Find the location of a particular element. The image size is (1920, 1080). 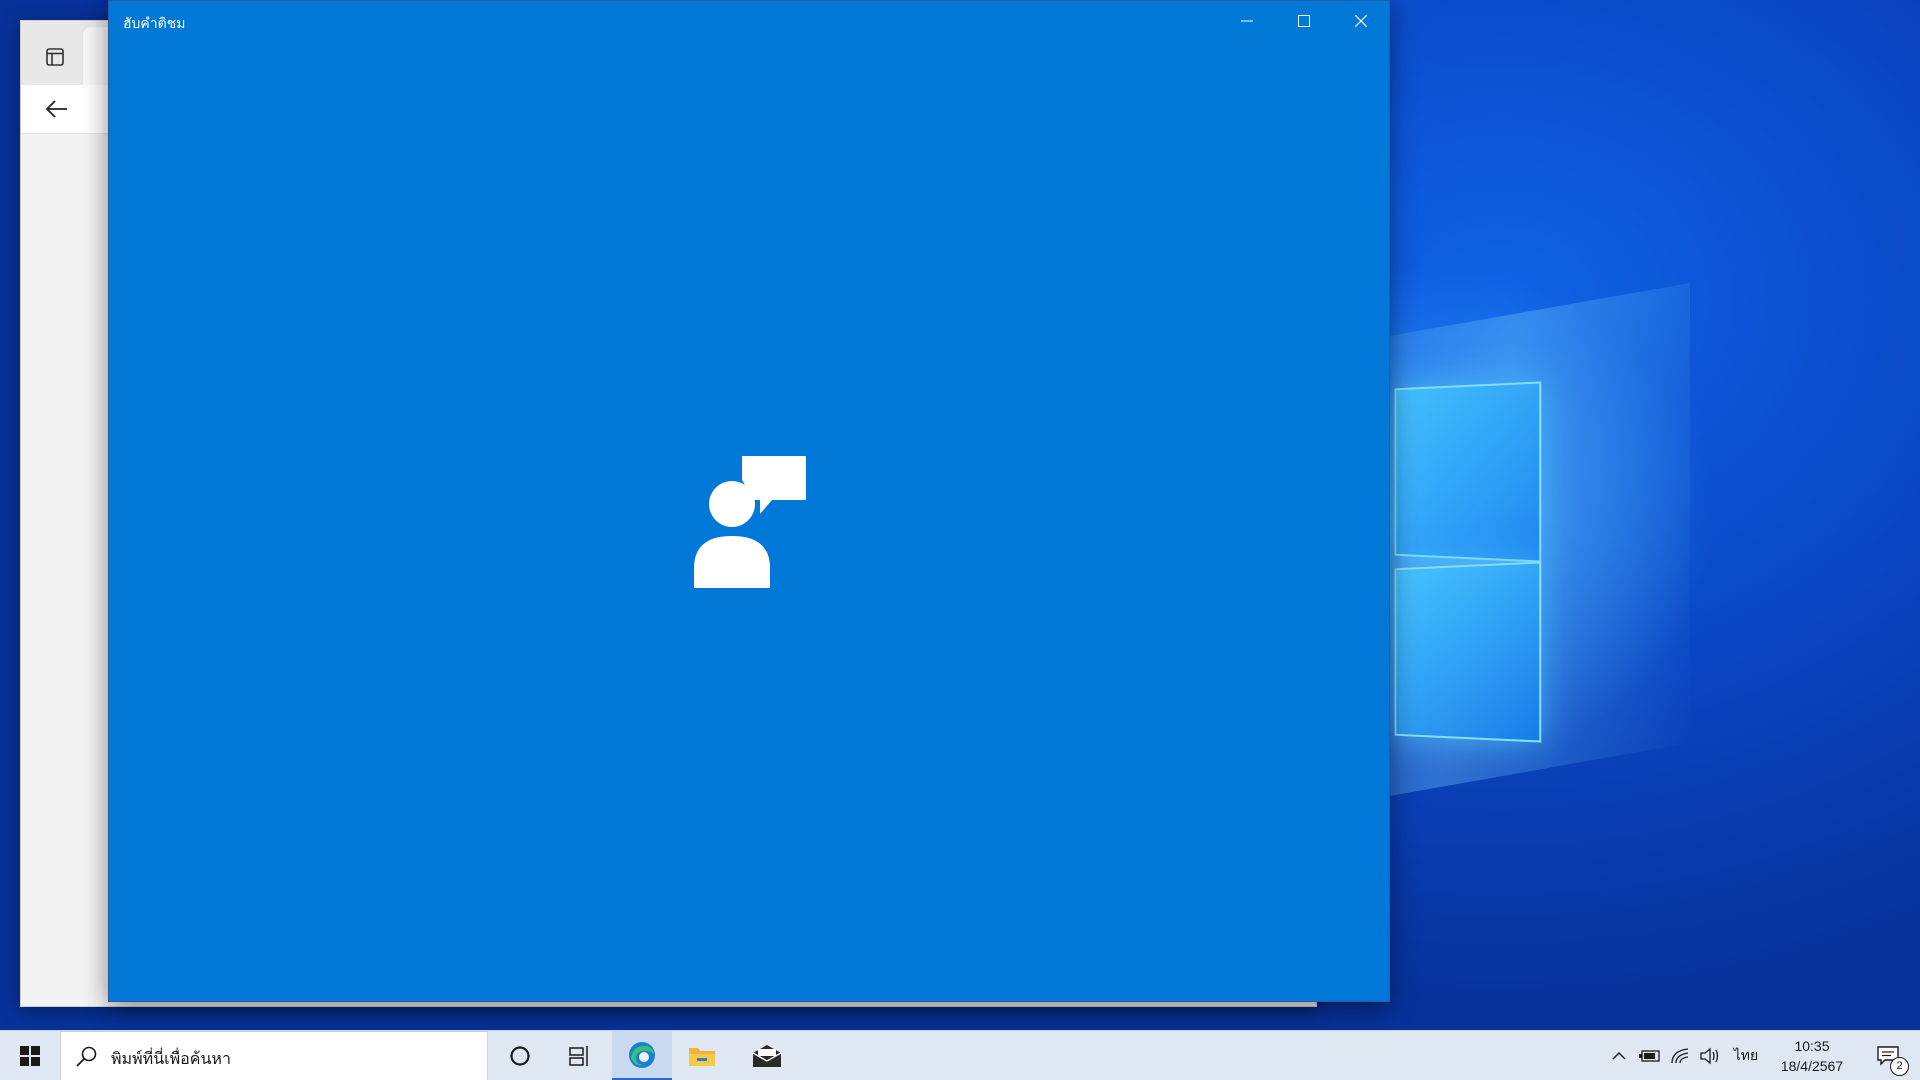

show-hidden-icons-button is located at coordinates (1619, 1055).